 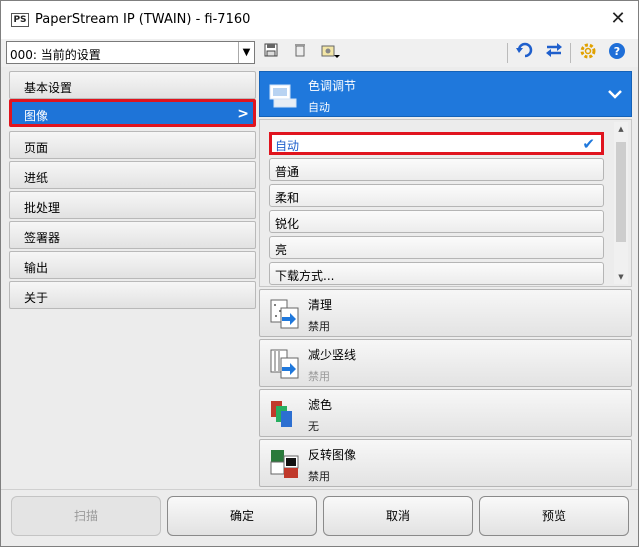 I want to click on nav-item-label: 签署器, so click(x=42, y=238).